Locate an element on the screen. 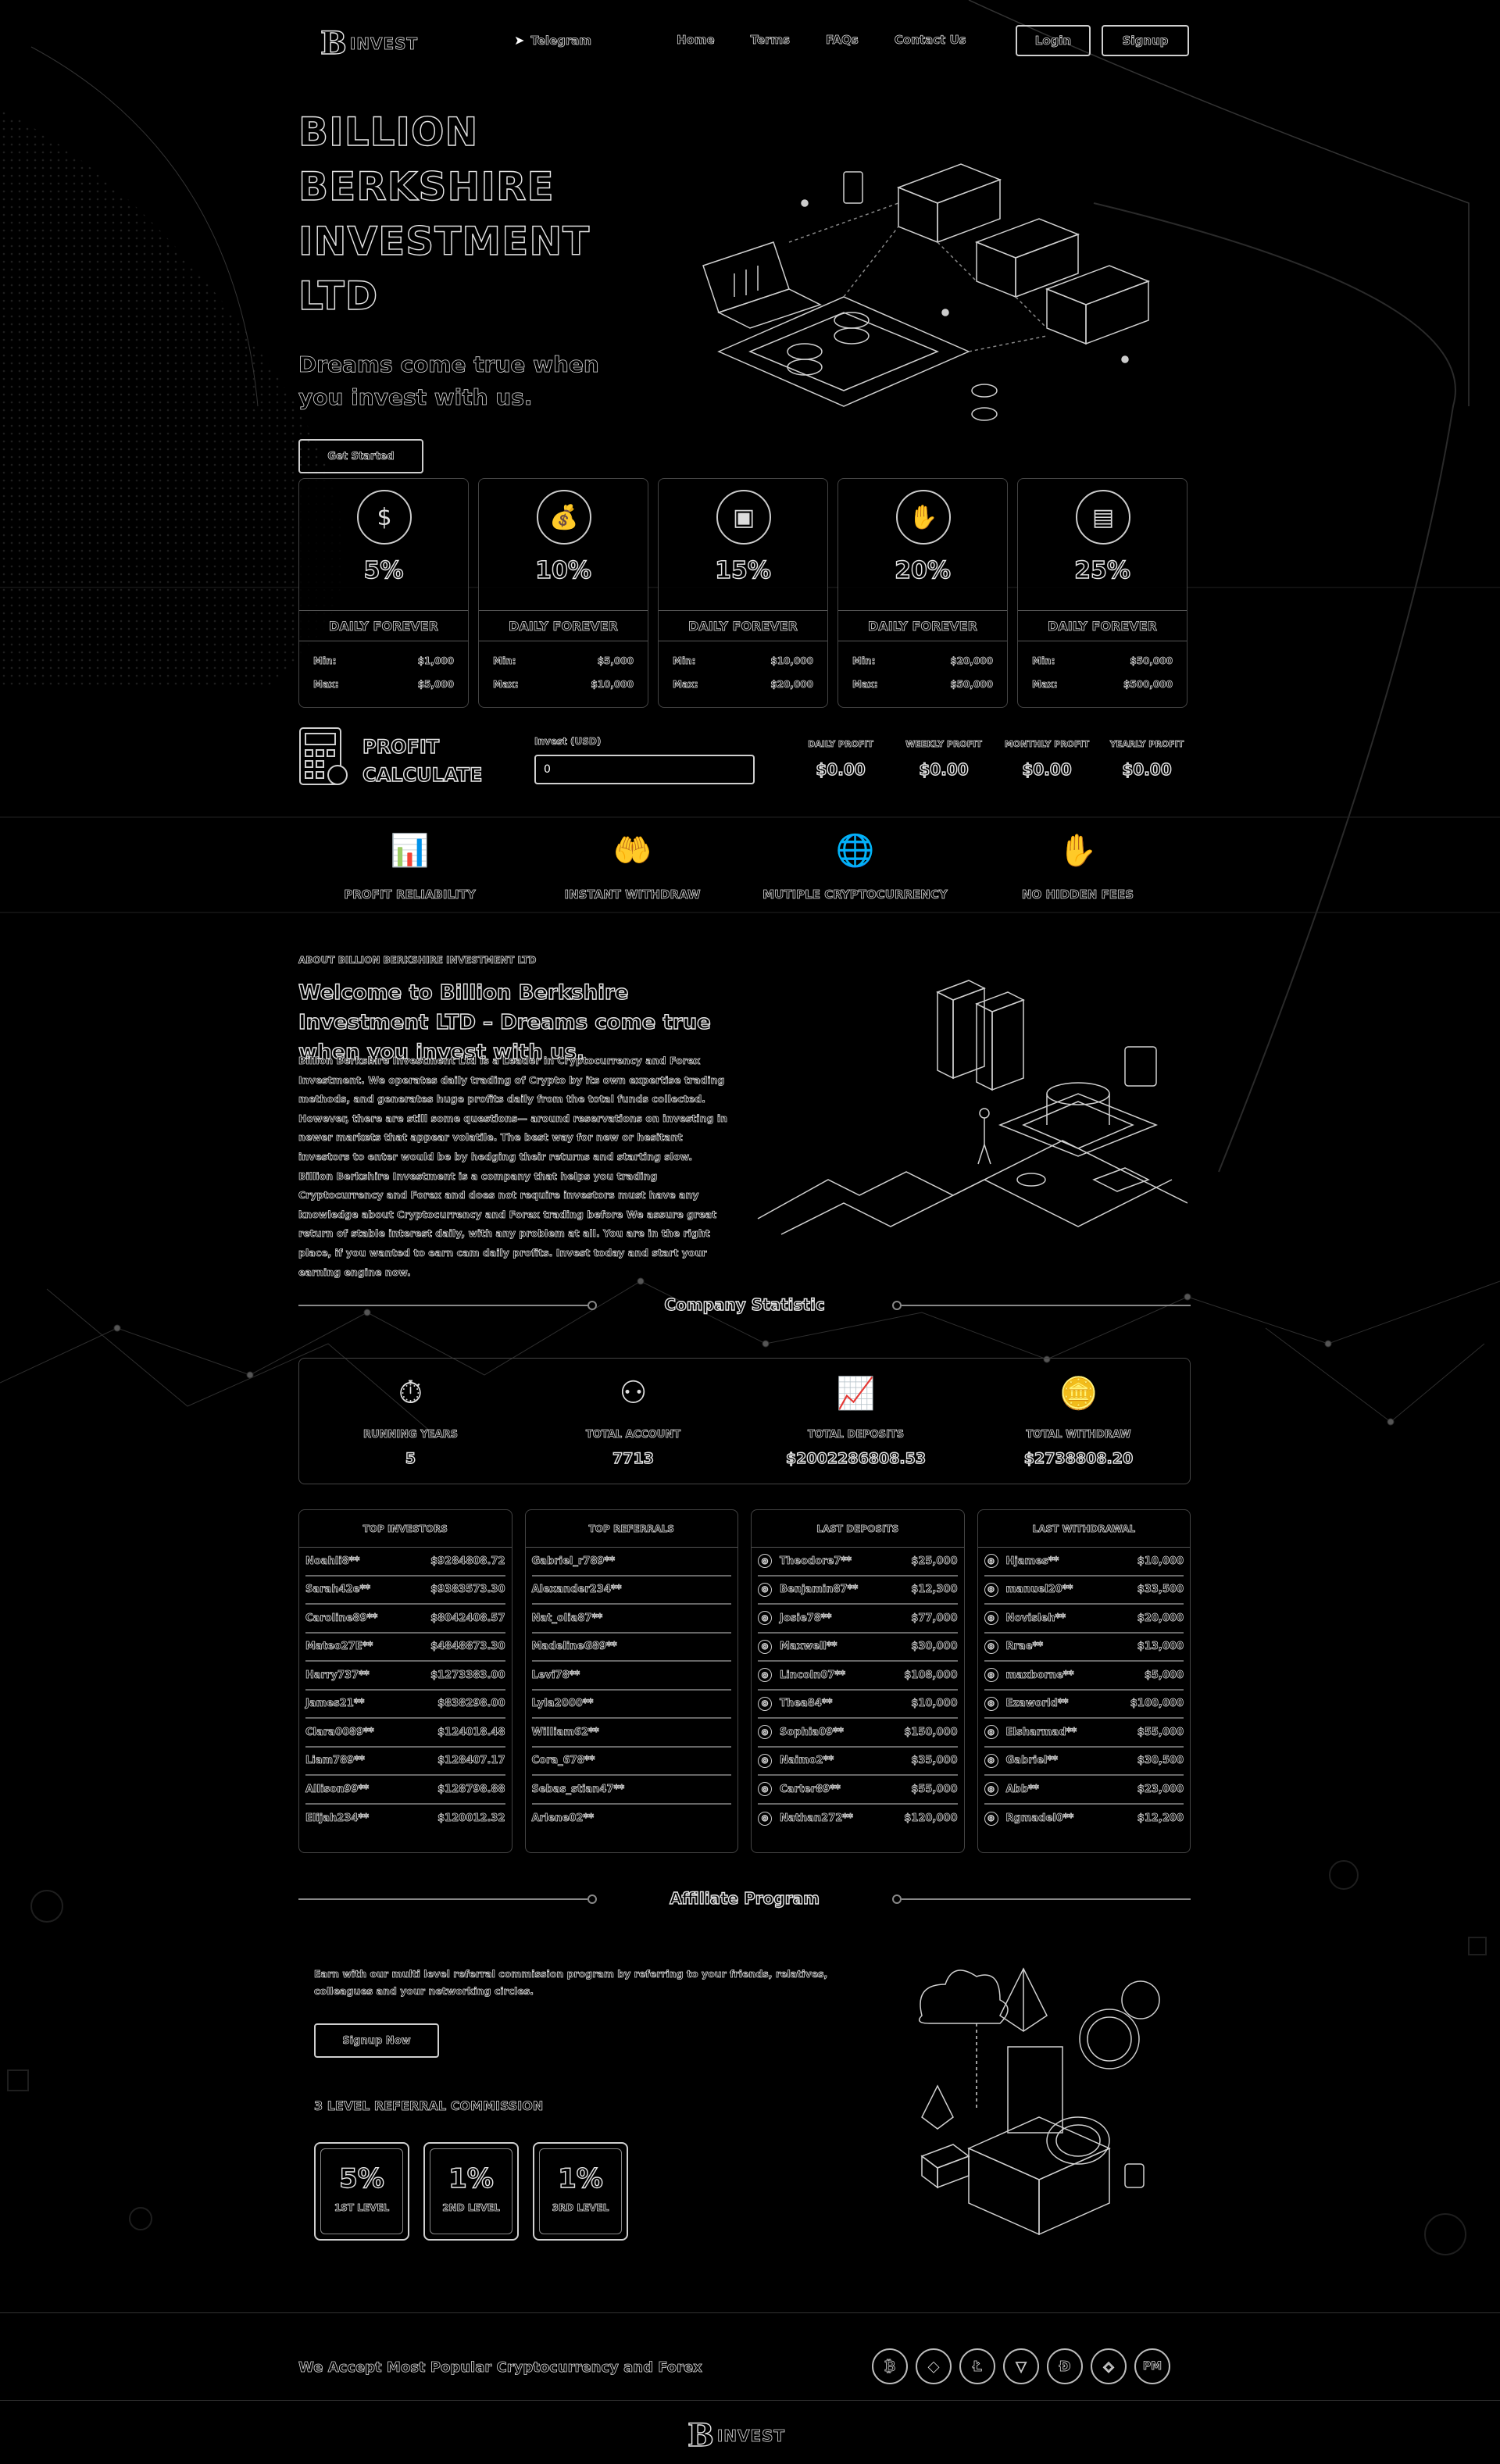 The width and height of the screenshot is (1500, 2464). calc-title-line2: CALCULATE is located at coordinates (422, 774).